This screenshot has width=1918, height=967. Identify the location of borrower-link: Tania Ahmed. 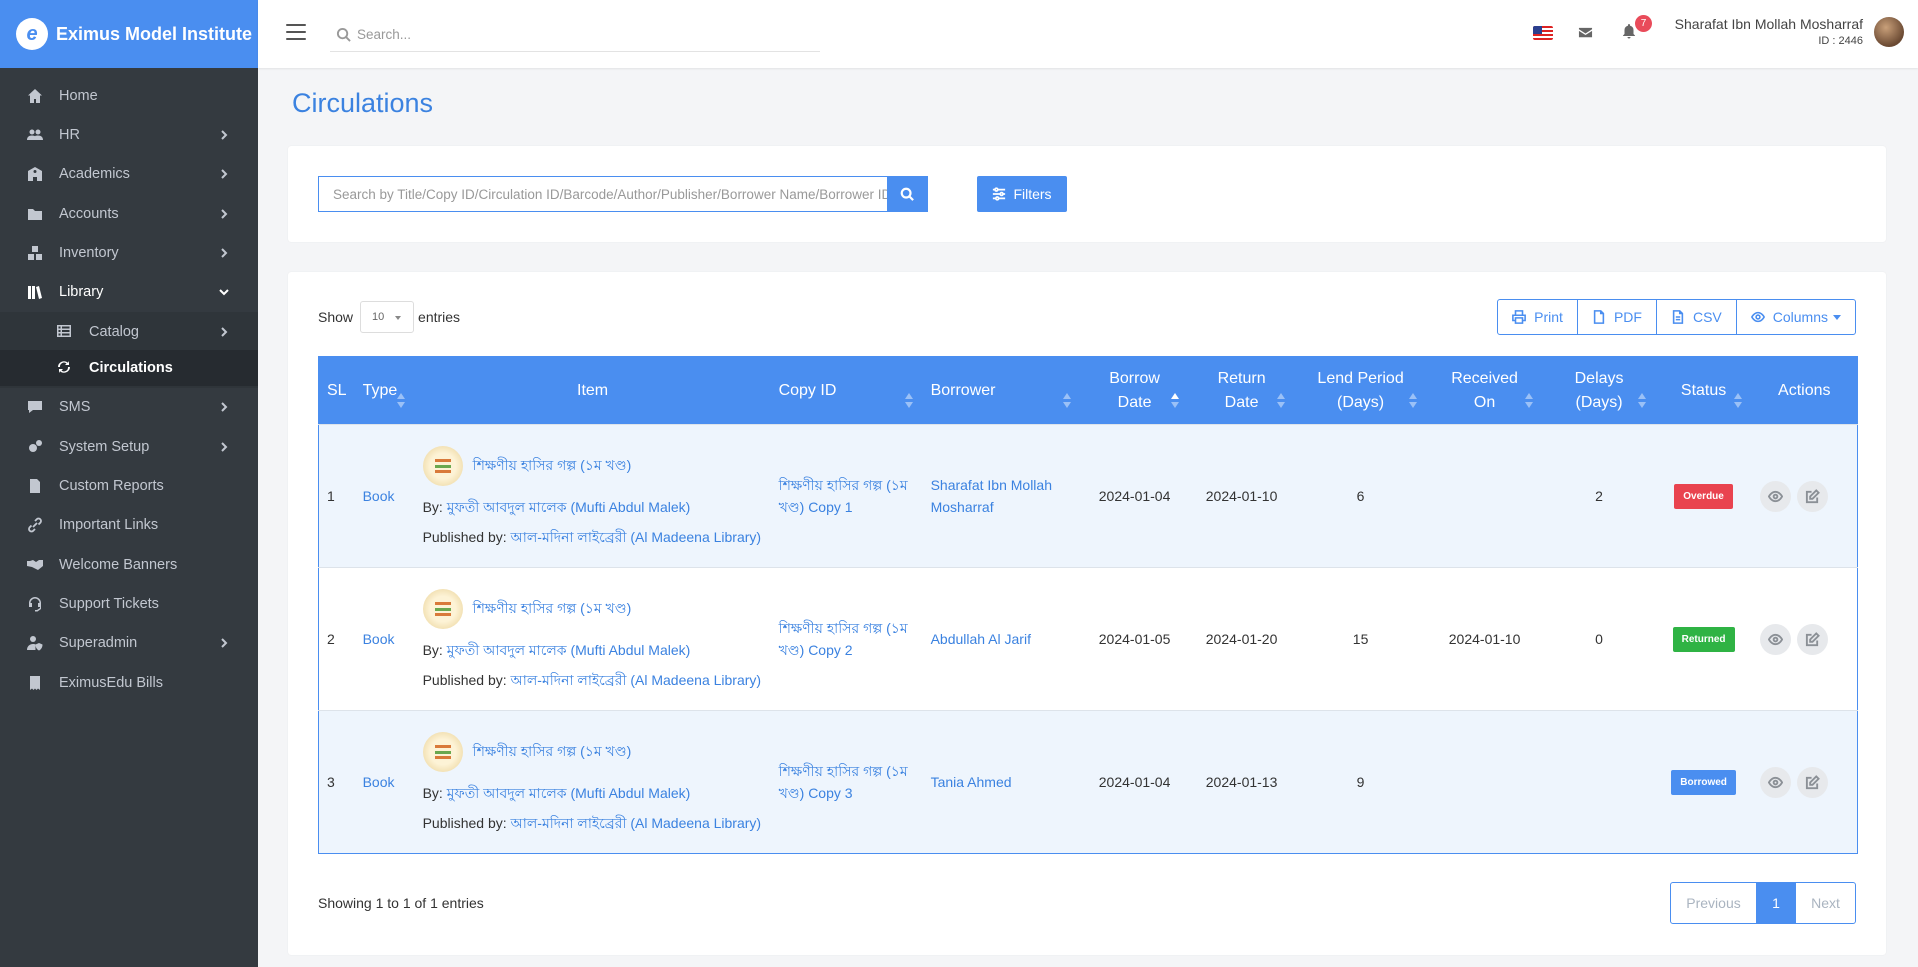
(971, 782).